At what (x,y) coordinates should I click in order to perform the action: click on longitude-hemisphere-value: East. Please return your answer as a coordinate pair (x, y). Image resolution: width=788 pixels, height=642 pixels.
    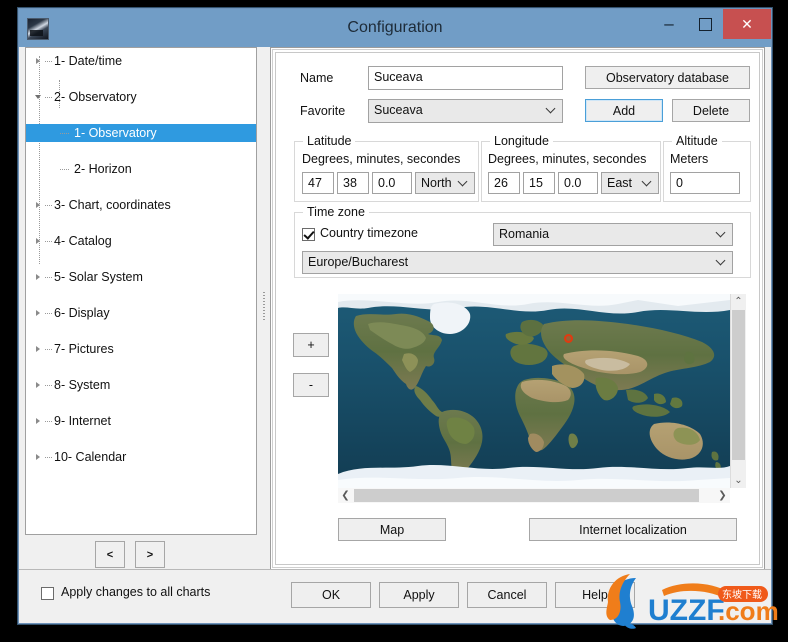
    Looking at the image, I should click on (620, 183).